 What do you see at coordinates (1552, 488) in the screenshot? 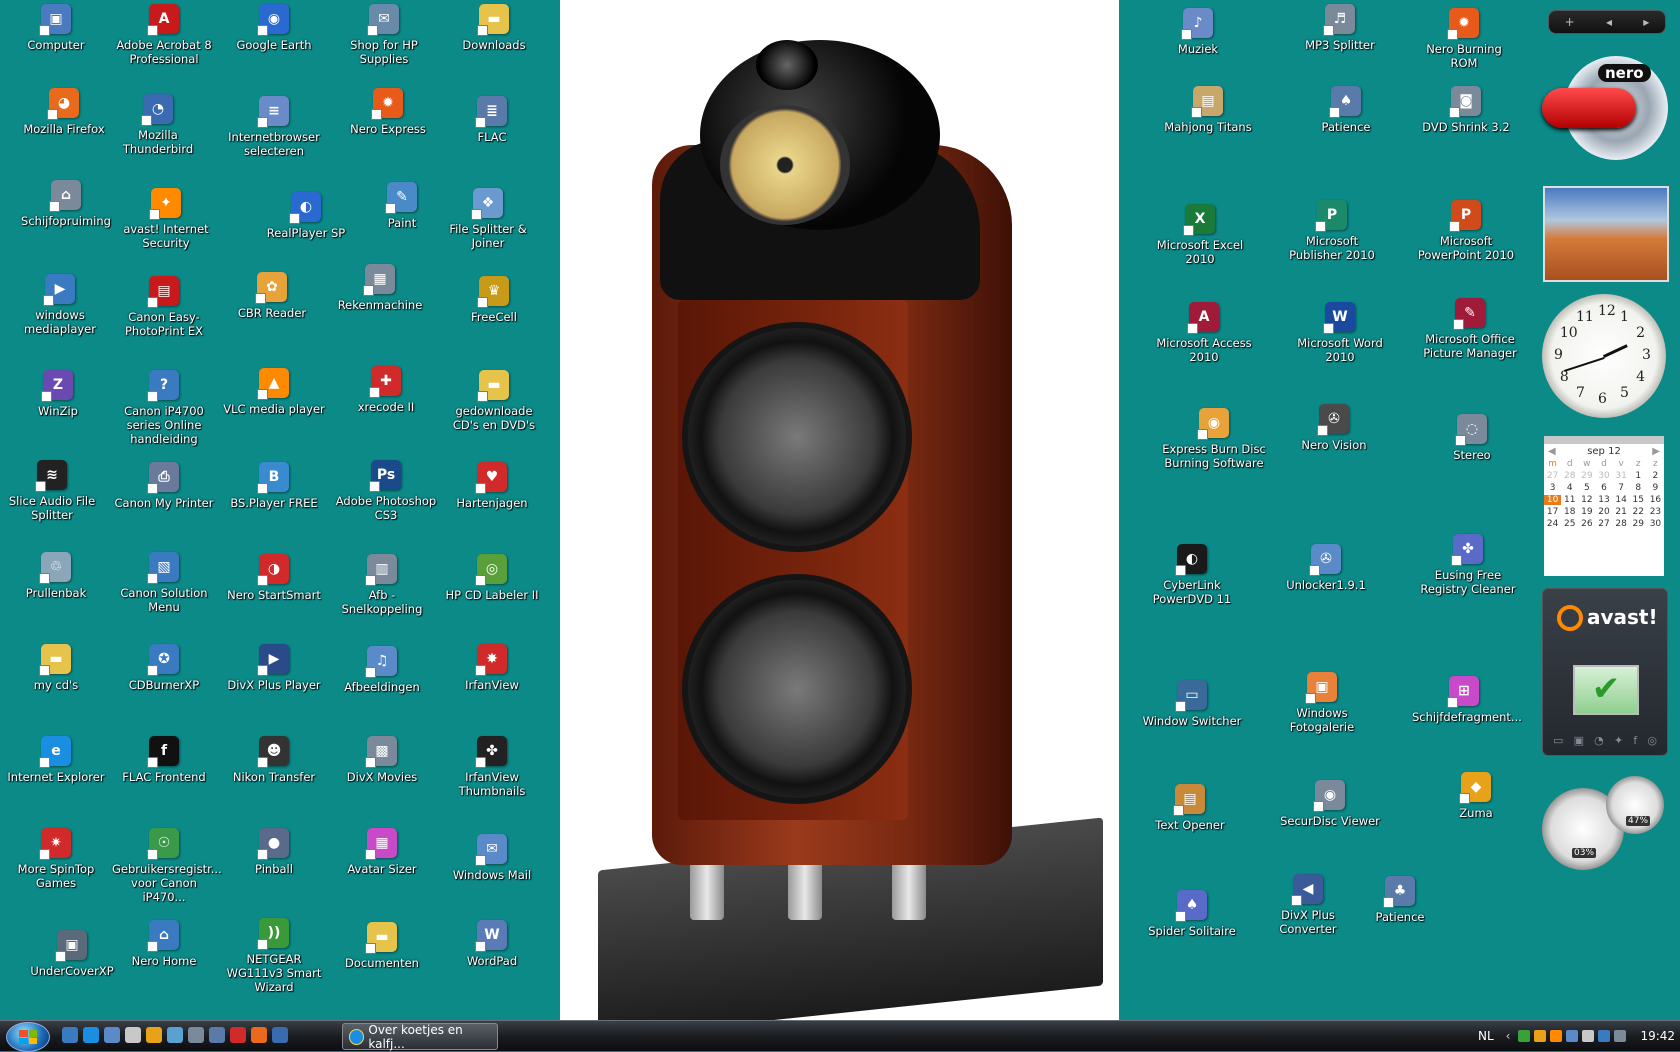
I see `calendar-day: 3` at bounding box center [1552, 488].